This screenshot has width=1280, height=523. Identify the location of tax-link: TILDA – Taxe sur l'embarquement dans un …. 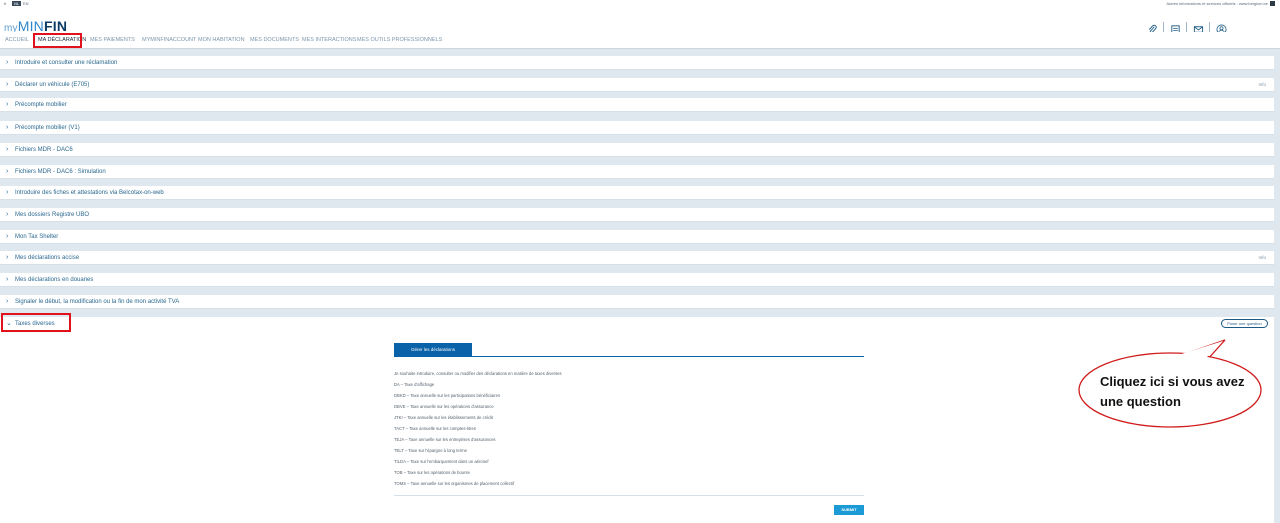
(441, 461).